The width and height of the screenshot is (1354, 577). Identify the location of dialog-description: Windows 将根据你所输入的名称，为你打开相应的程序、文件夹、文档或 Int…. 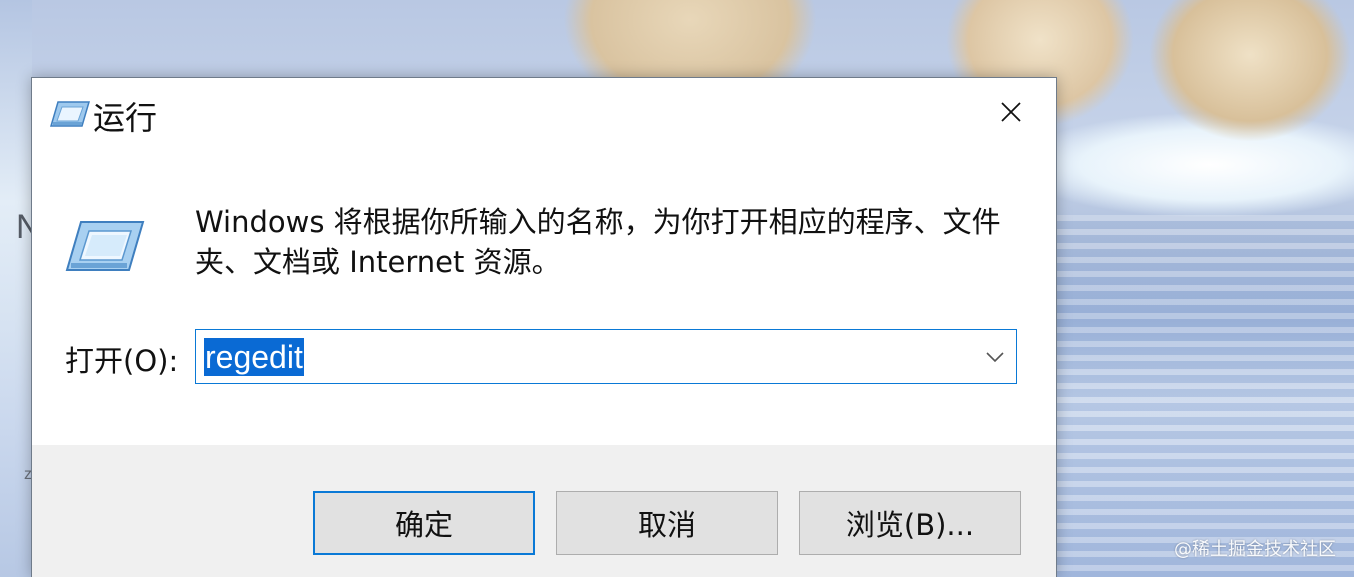
(598, 242).